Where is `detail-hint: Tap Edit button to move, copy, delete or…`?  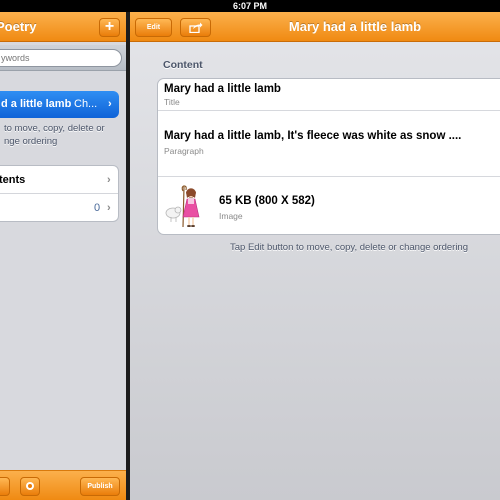
detail-hint: Tap Edit button to move, copy, delete or… is located at coordinates (349, 247).